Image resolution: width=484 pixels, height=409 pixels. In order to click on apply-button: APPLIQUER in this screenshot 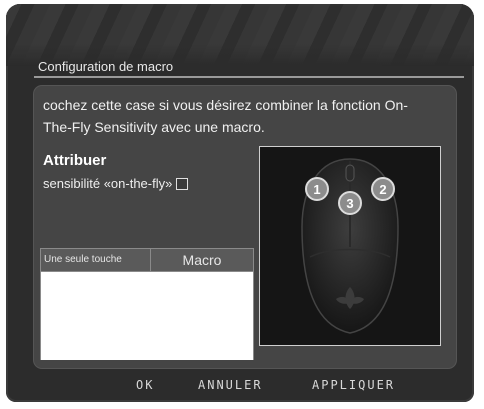, I will do `click(353, 385)`.